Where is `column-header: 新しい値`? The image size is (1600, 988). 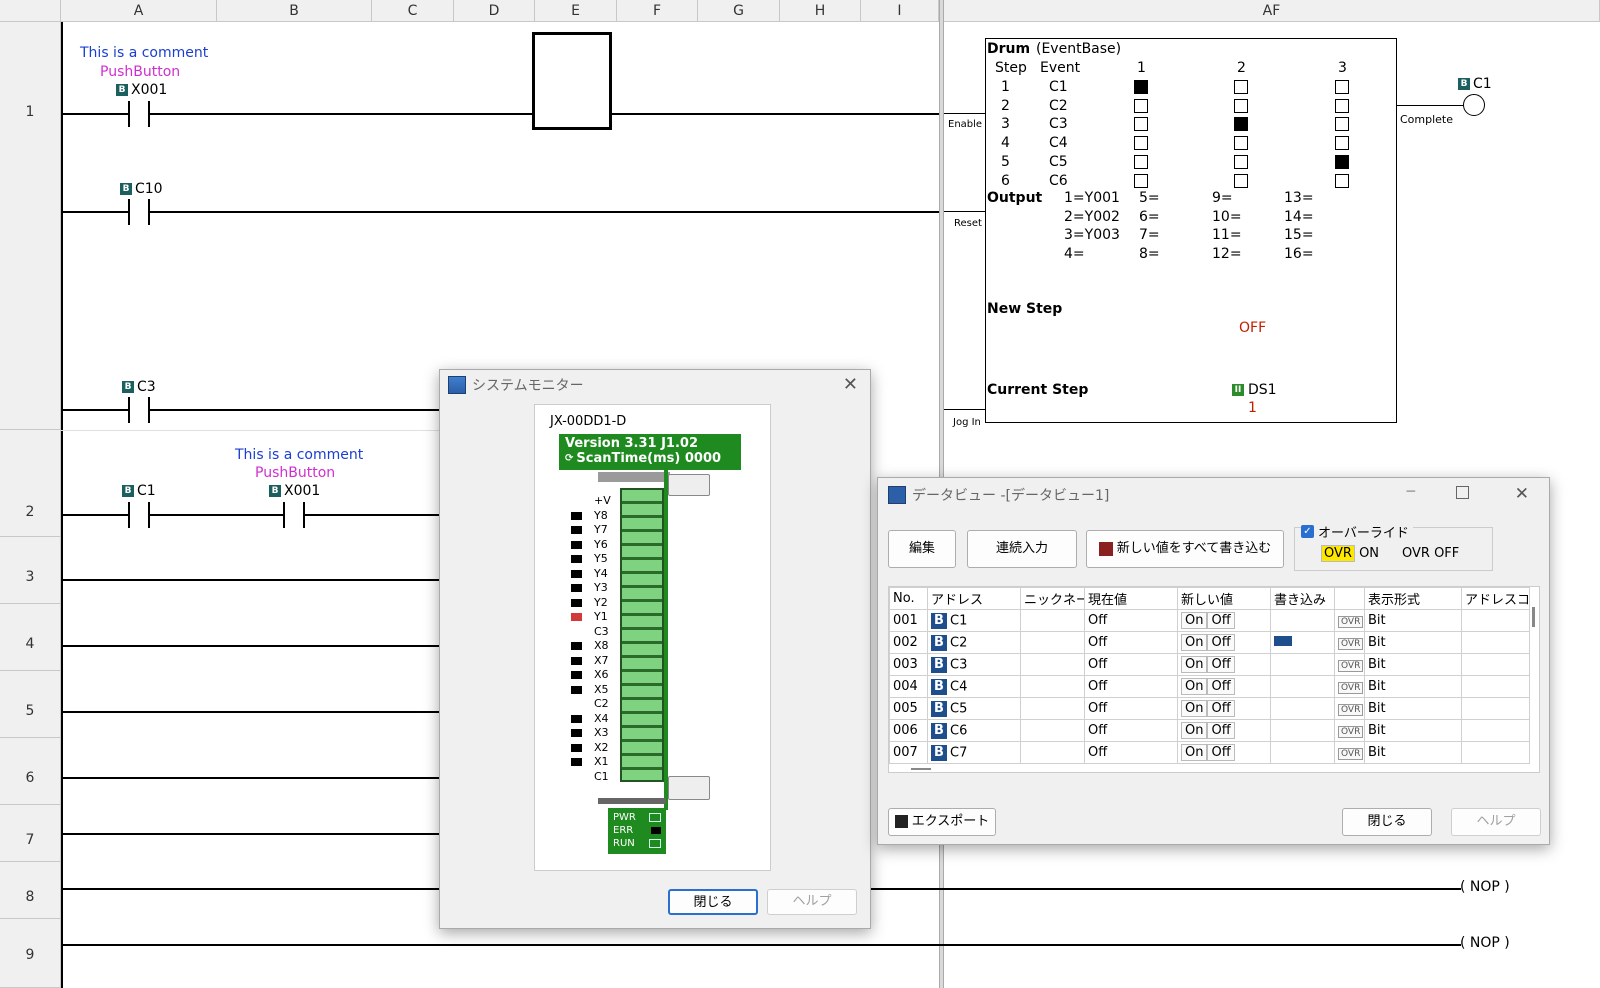
column-header: 新しい値 is located at coordinates (1224, 598).